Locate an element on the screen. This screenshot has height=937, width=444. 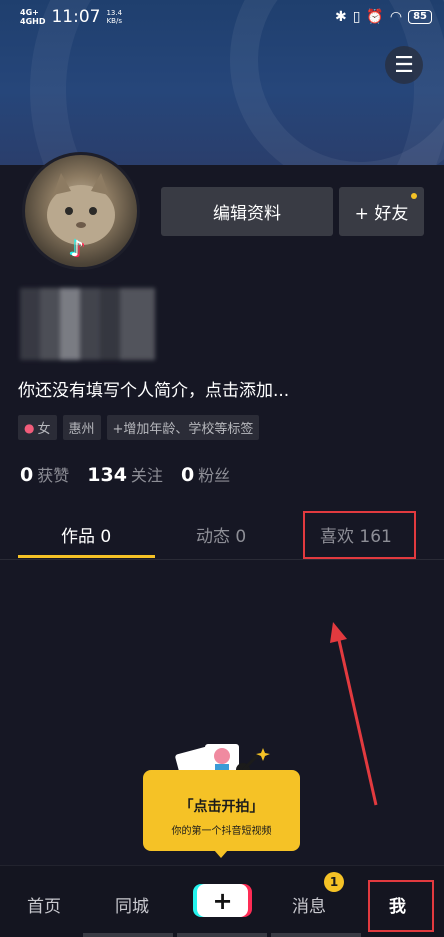
network-2-label: 4GHD is located at coordinates (33, 21).